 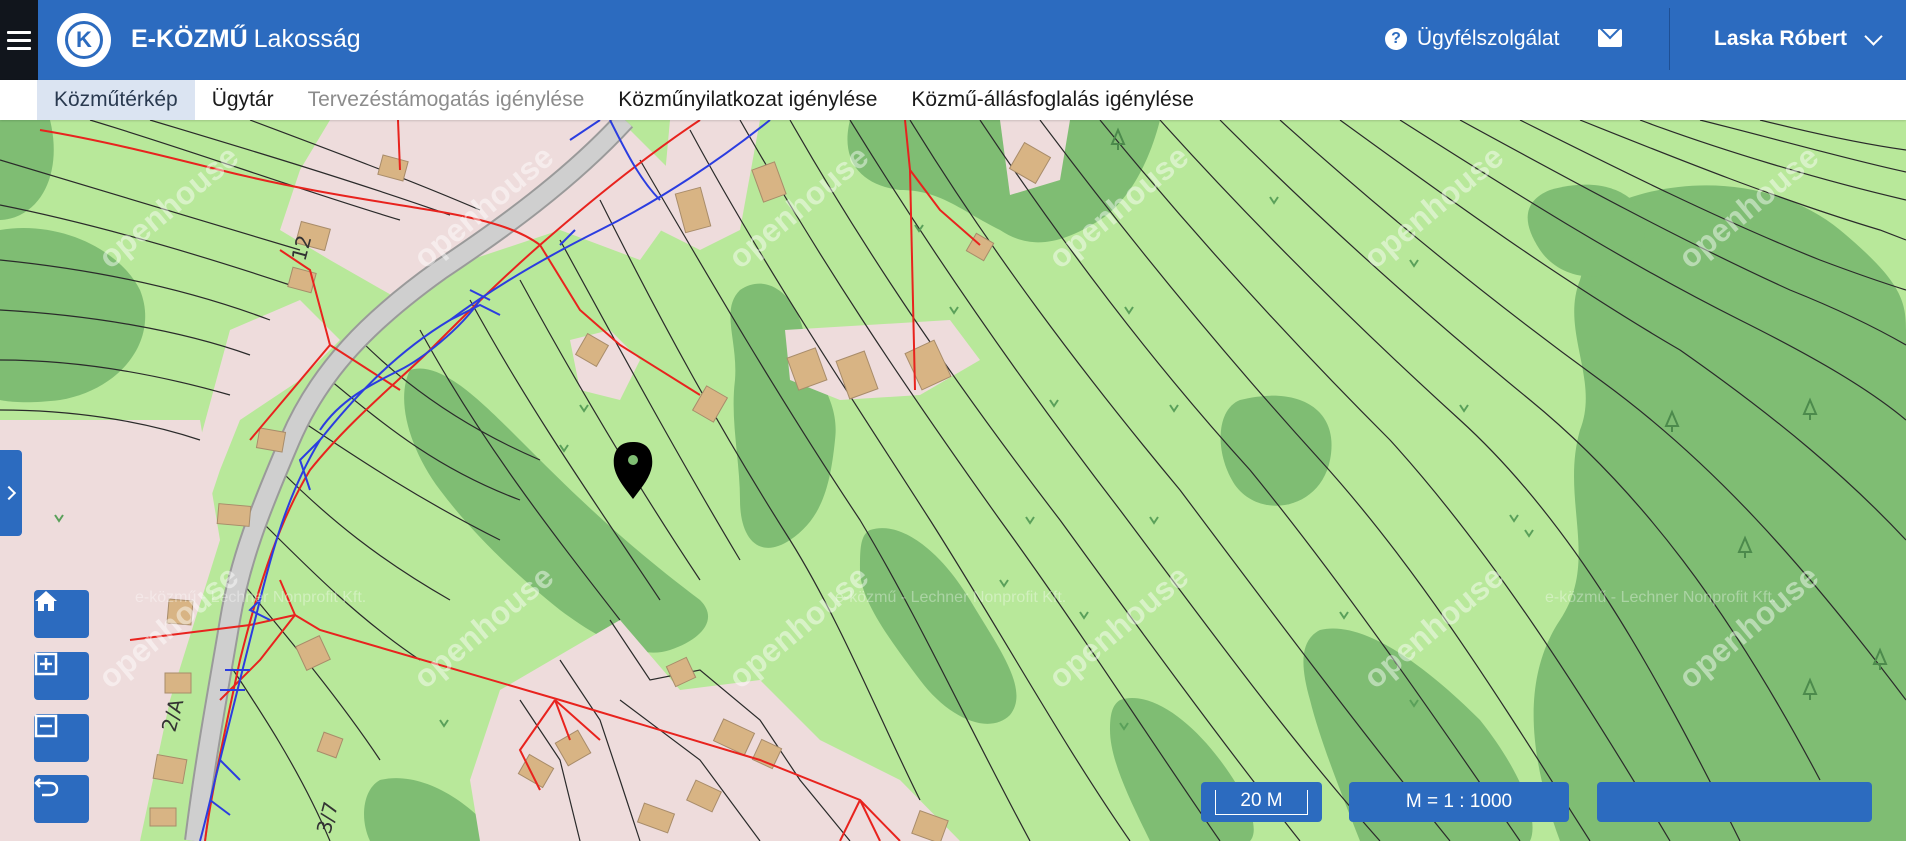 I want to click on tab-tervezestamogatas: Tervezéstámogatás igénylése, so click(x=446, y=100).